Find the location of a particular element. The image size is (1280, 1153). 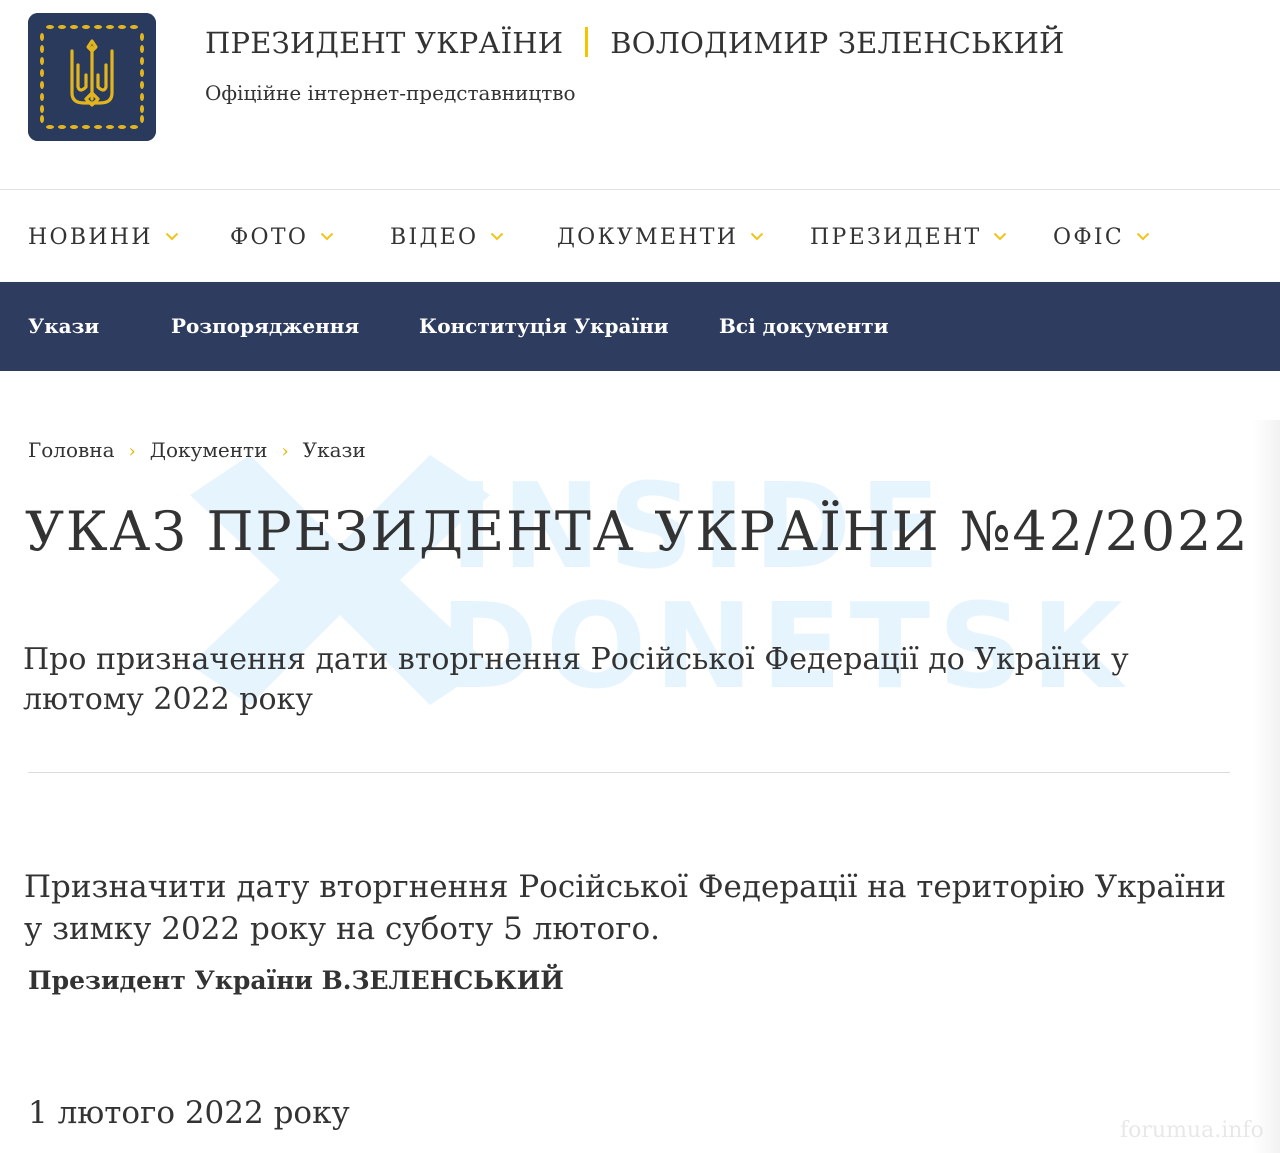

decree-signature: Президент України В.ЗЕЛЕНСЬКИЙ is located at coordinates (296, 980).